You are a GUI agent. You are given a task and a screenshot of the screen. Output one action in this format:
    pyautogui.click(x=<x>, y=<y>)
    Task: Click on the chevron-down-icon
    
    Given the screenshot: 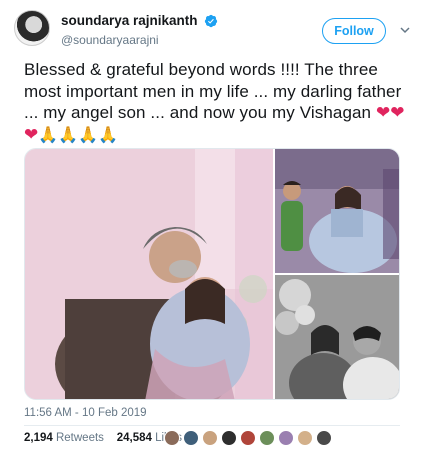 What is the action you would take?
    pyautogui.click(x=405, y=30)
    